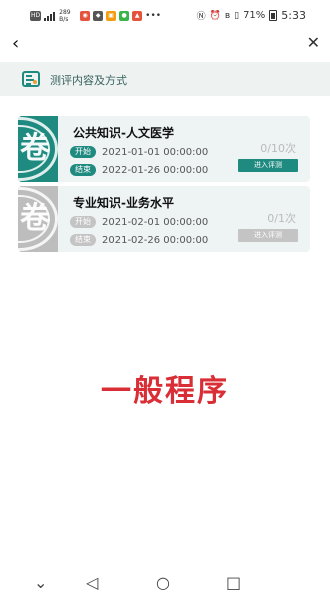 The image size is (330, 600). I want to click on top-nav: ‹ ✕, so click(165, 45).